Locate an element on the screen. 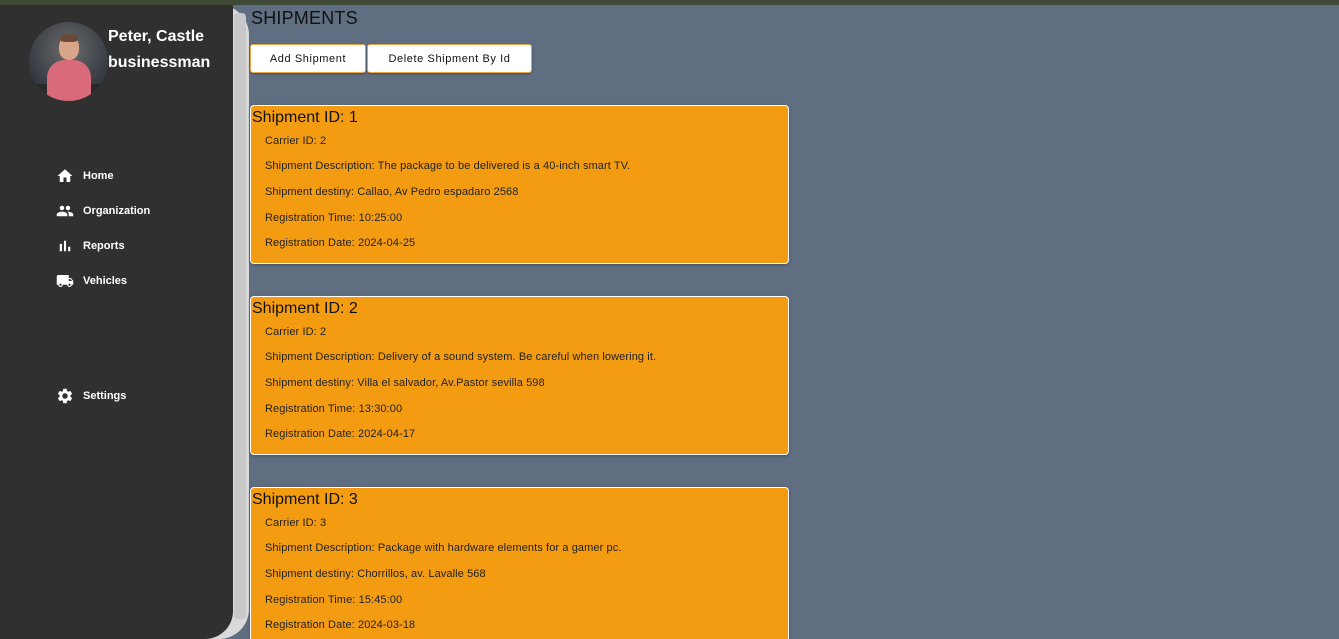 This screenshot has width=1339, height=639. shipment-title: Shipment ID: 1 is located at coordinates (305, 117).